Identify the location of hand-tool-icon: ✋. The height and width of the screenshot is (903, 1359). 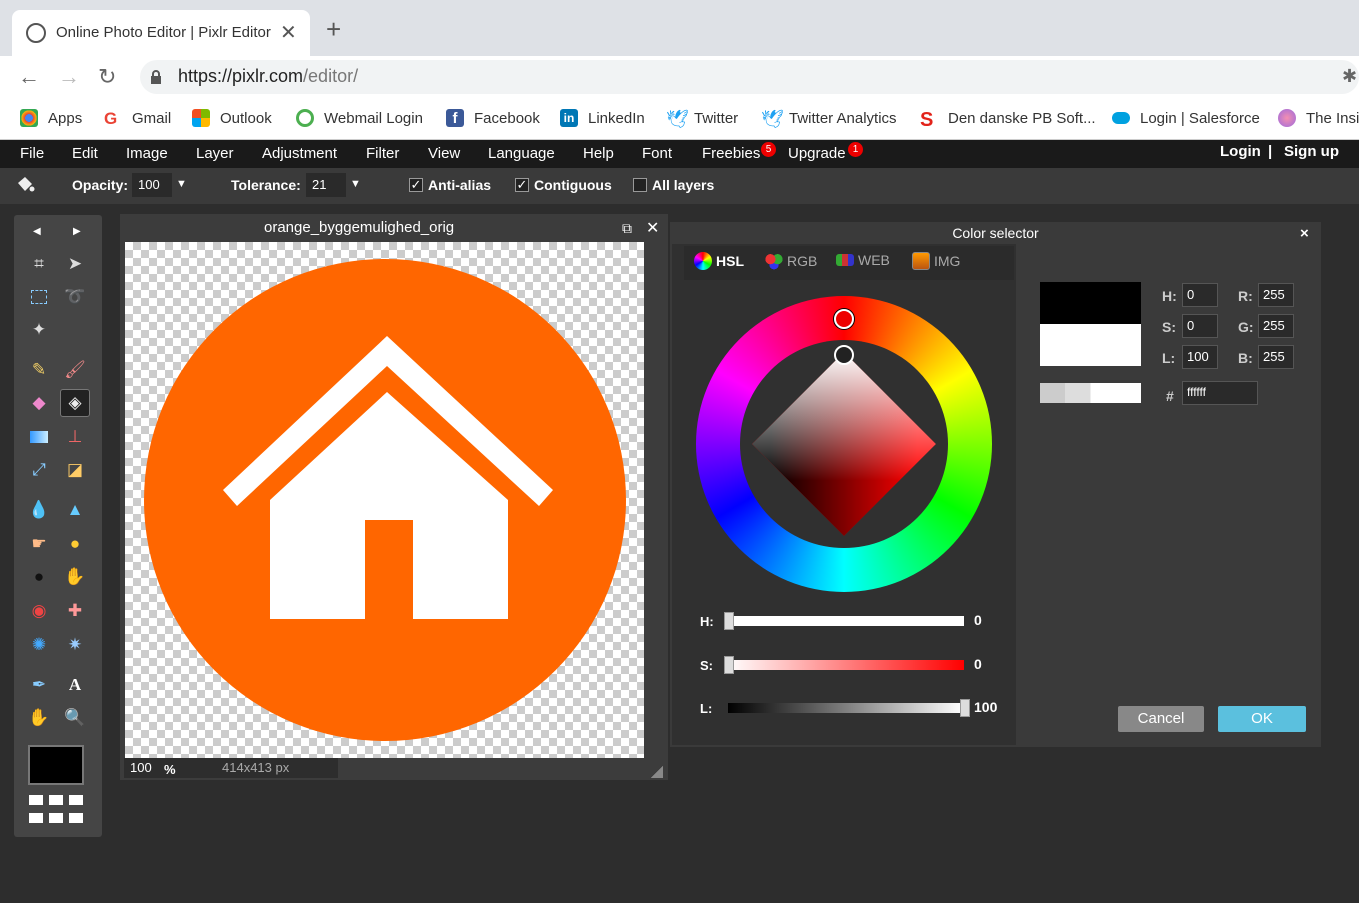
(39, 718).